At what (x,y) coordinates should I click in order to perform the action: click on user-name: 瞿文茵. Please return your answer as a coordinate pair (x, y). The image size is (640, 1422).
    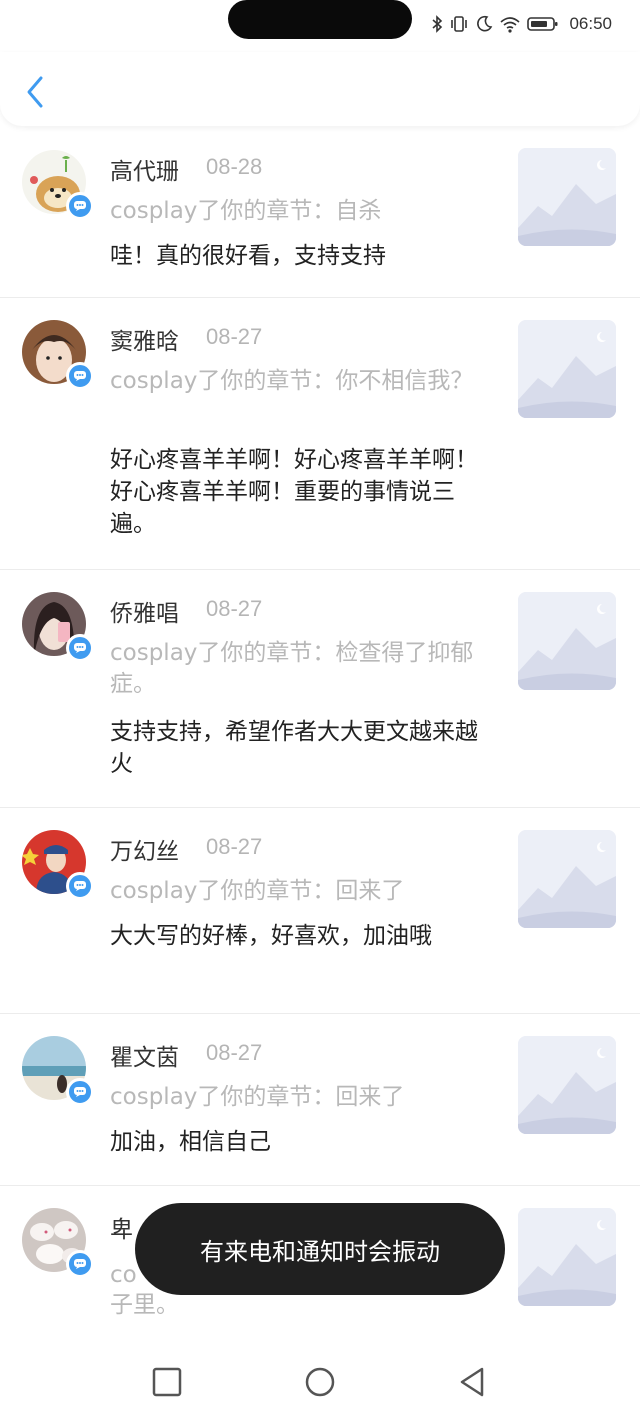
    Looking at the image, I should click on (144, 1055).